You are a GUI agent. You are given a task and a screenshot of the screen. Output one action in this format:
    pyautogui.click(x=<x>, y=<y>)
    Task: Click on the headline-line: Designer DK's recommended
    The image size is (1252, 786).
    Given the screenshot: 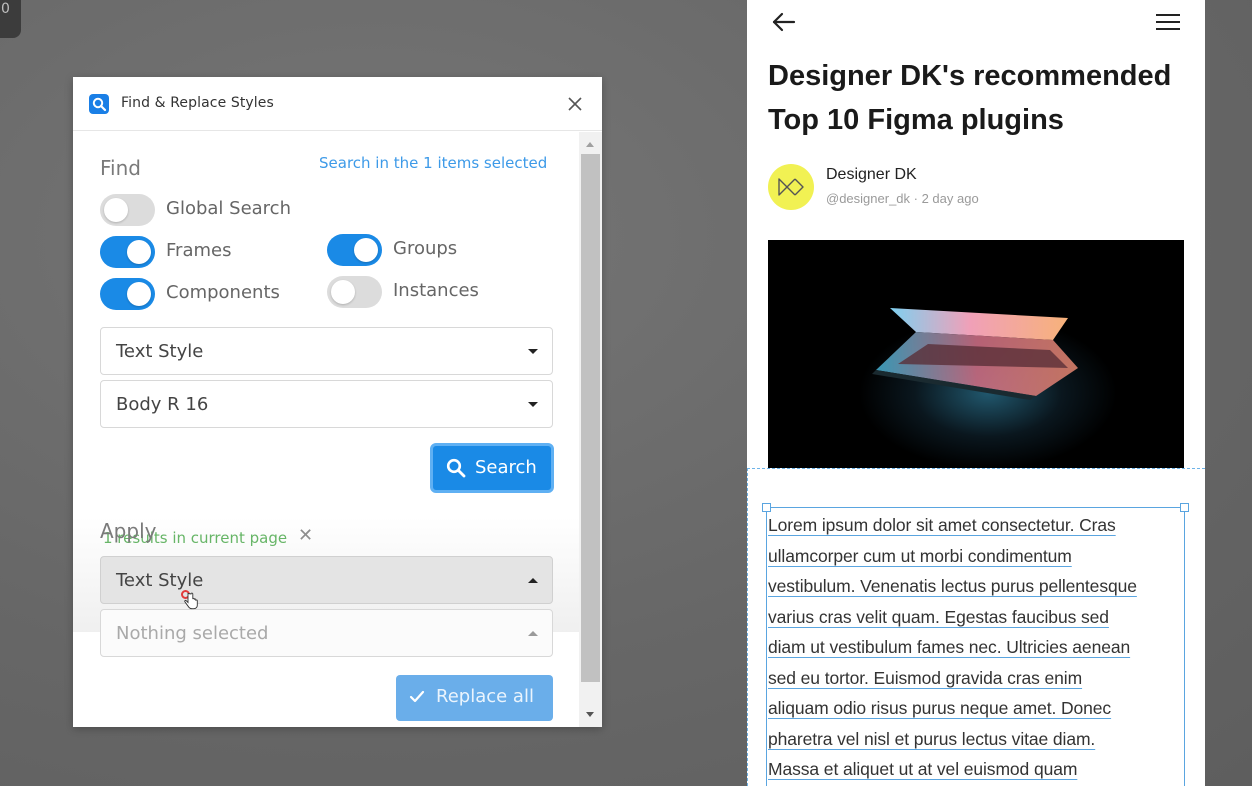 What is the action you would take?
    pyautogui.click(x=970, y=76)
    